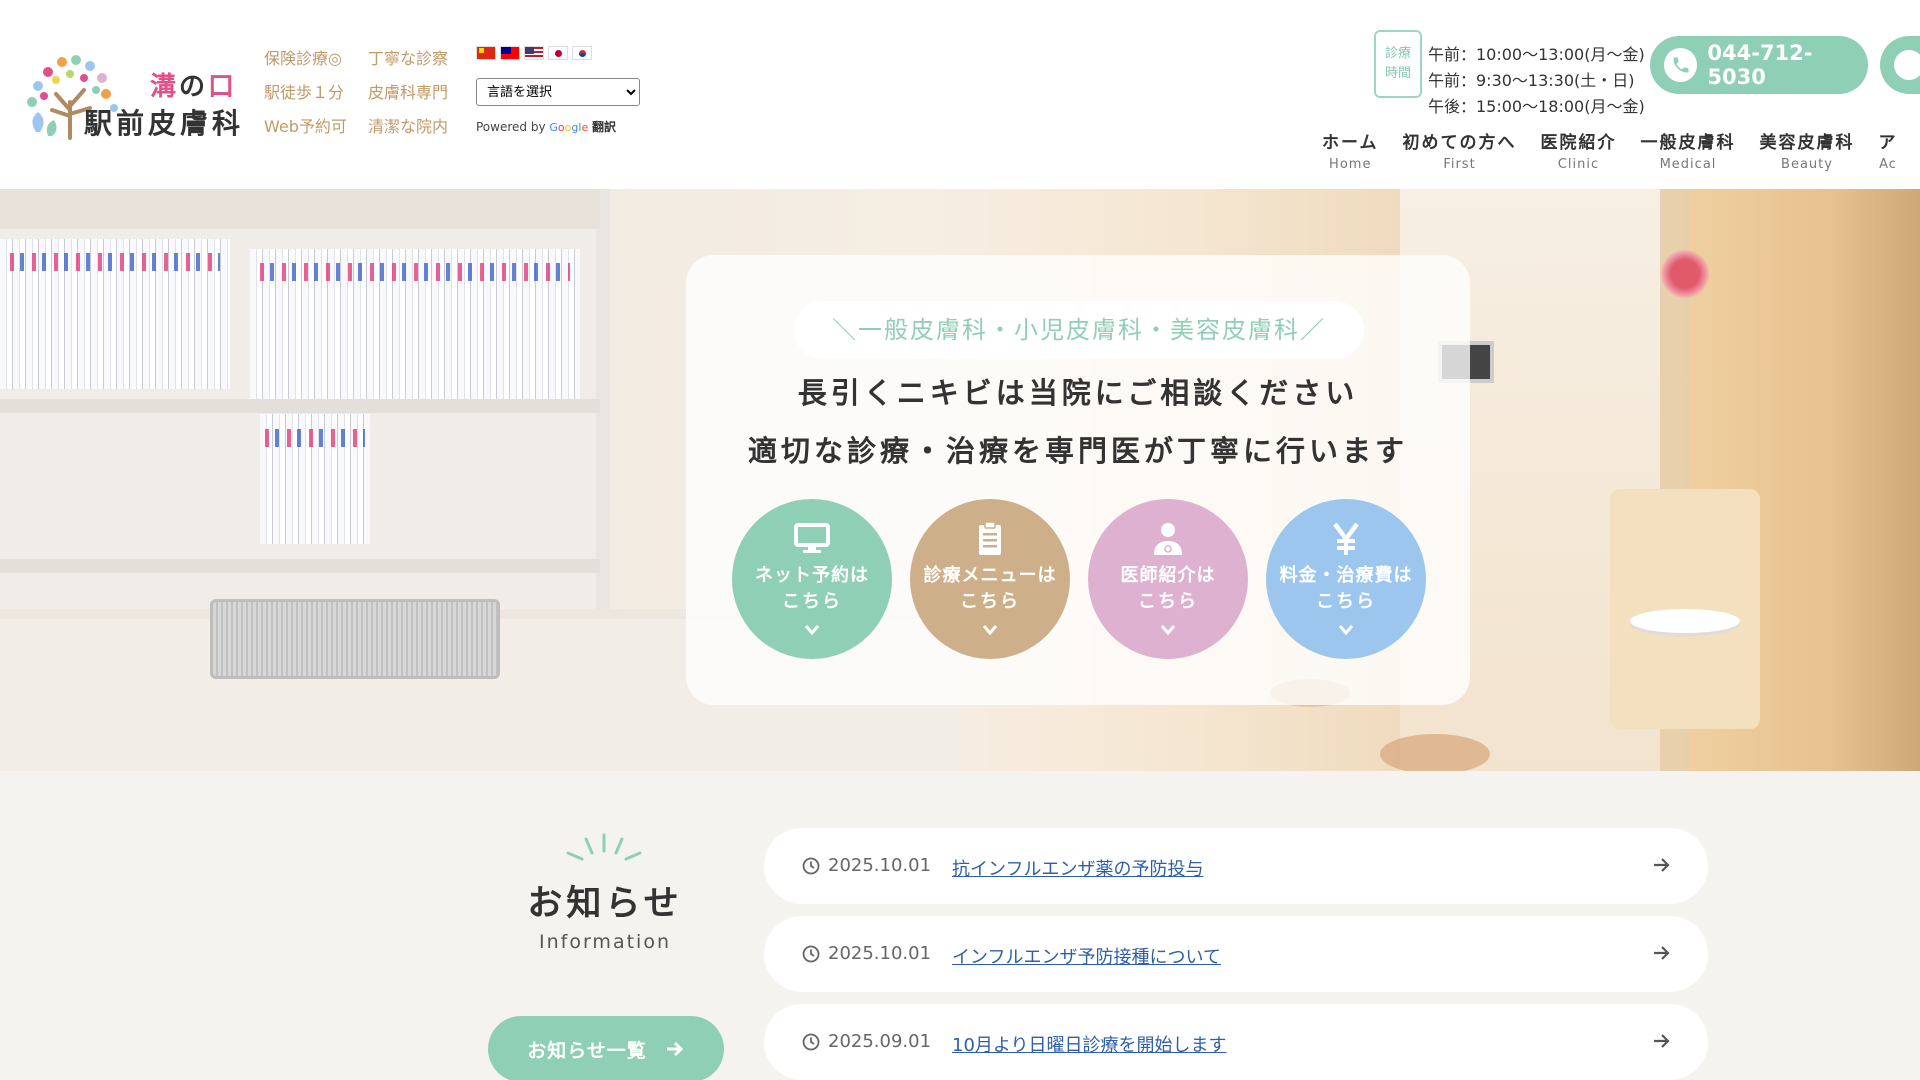 Image resolution: width=1920 pixels, height=1080 pixels. I want to click on stool, so click(1685, 621).